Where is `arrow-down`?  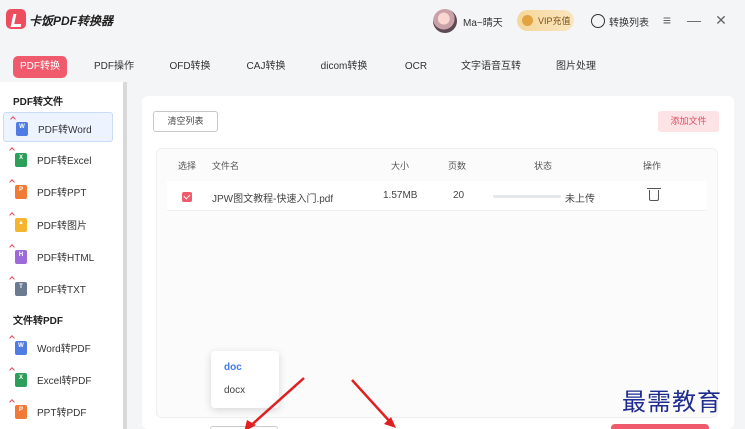
arrow-down is located at coordinates (373, 403).